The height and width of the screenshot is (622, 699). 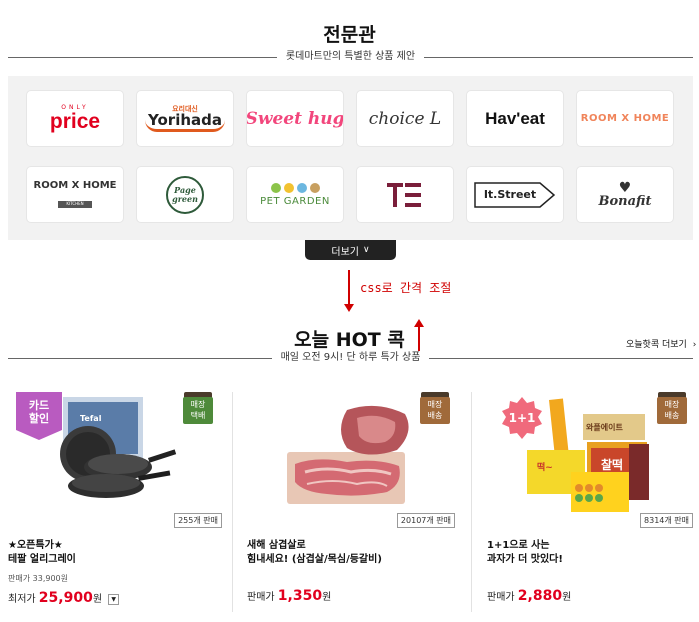 What do you see at coordinates (518, 545) in the screenshot?
I see `product-title-line1: 1+1으로 사는` at bounding box center [518, 545].